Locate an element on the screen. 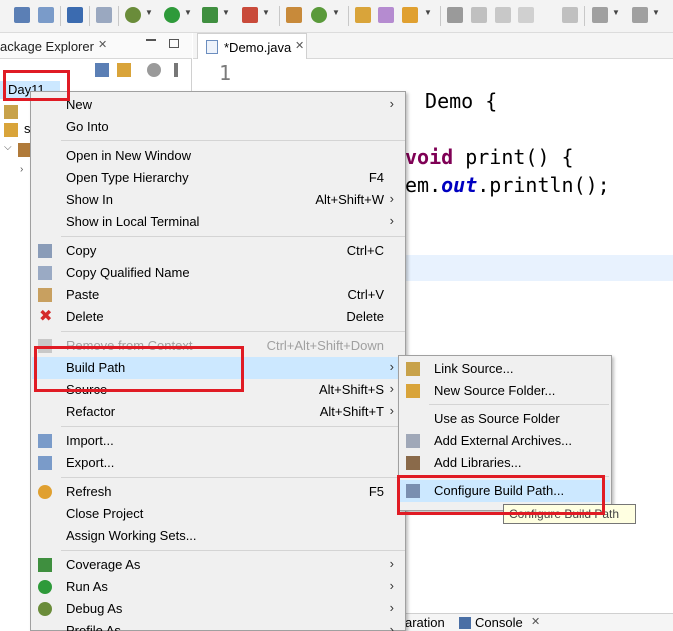  tab-console: Console is located at coordinates (499, 622).